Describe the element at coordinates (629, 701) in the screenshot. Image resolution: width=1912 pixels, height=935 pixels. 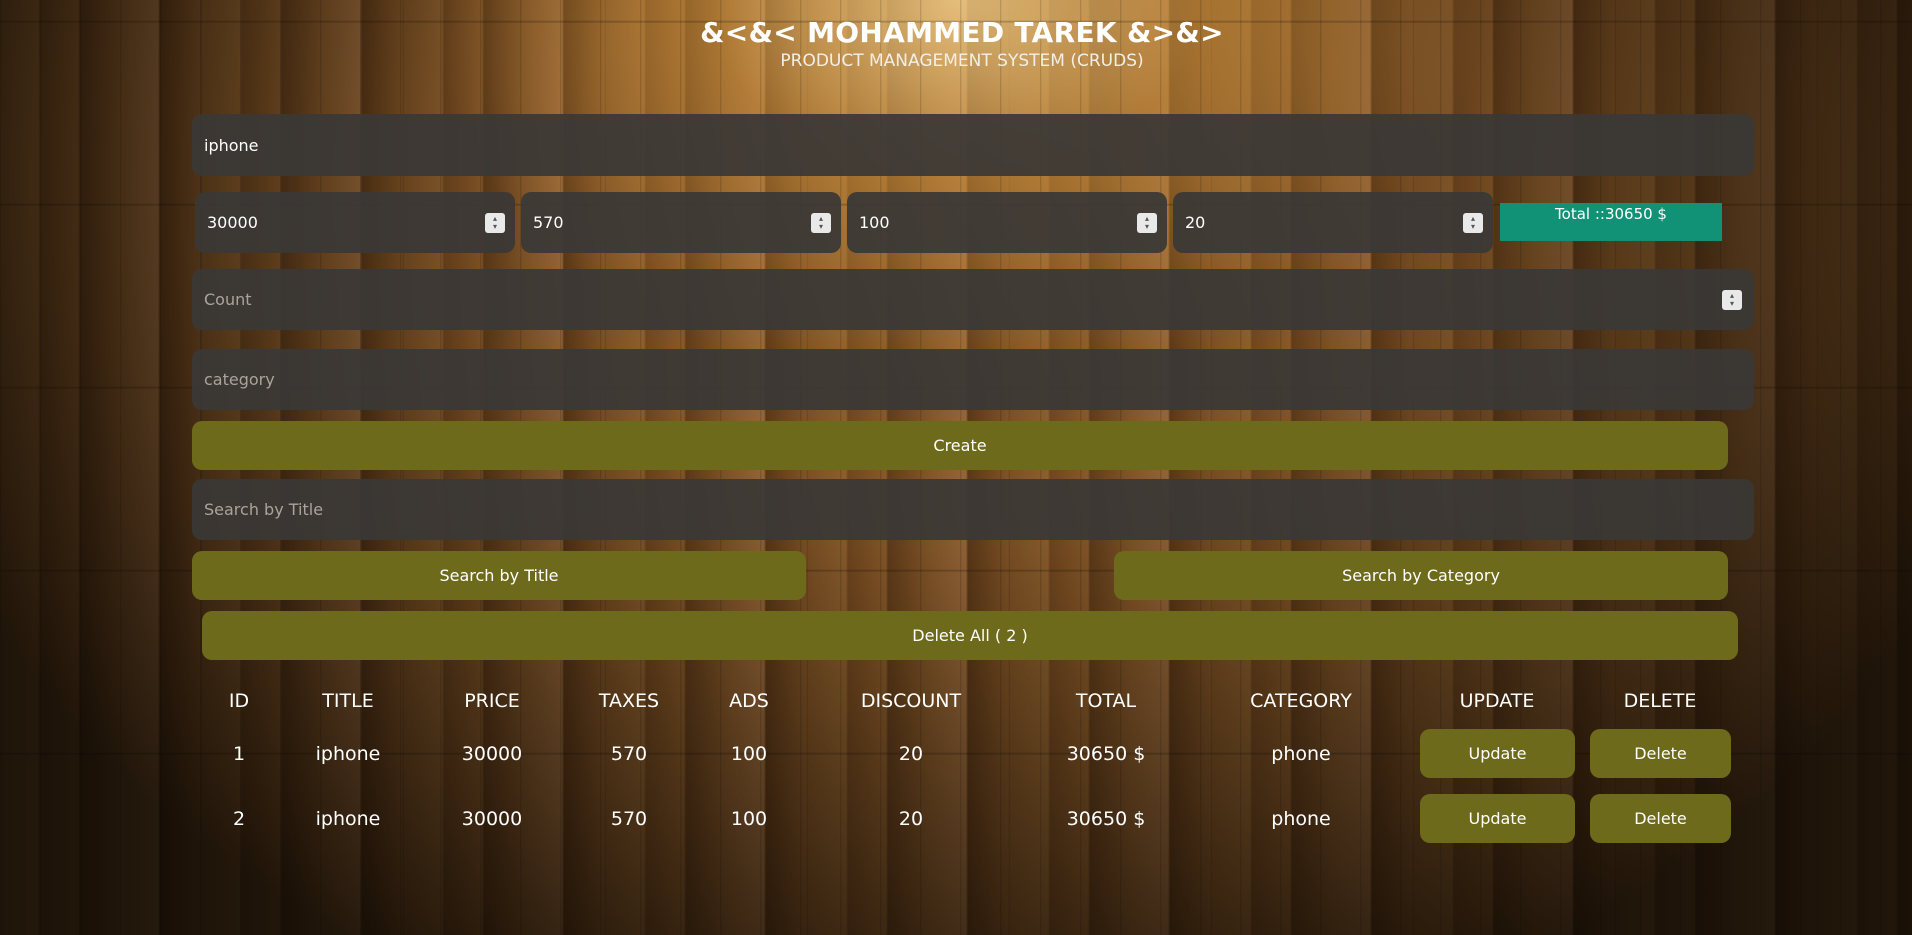
I see `column-header-taxes: TAXES` at that location.